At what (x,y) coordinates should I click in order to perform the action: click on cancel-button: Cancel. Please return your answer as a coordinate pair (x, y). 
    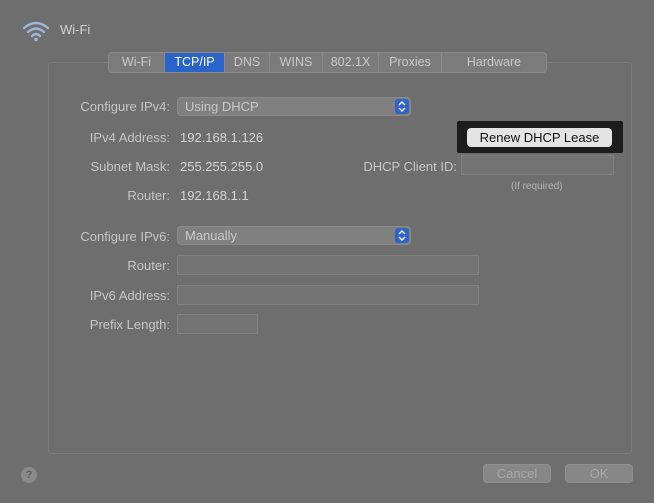
    Looking at the image, I should click on (517, 473).